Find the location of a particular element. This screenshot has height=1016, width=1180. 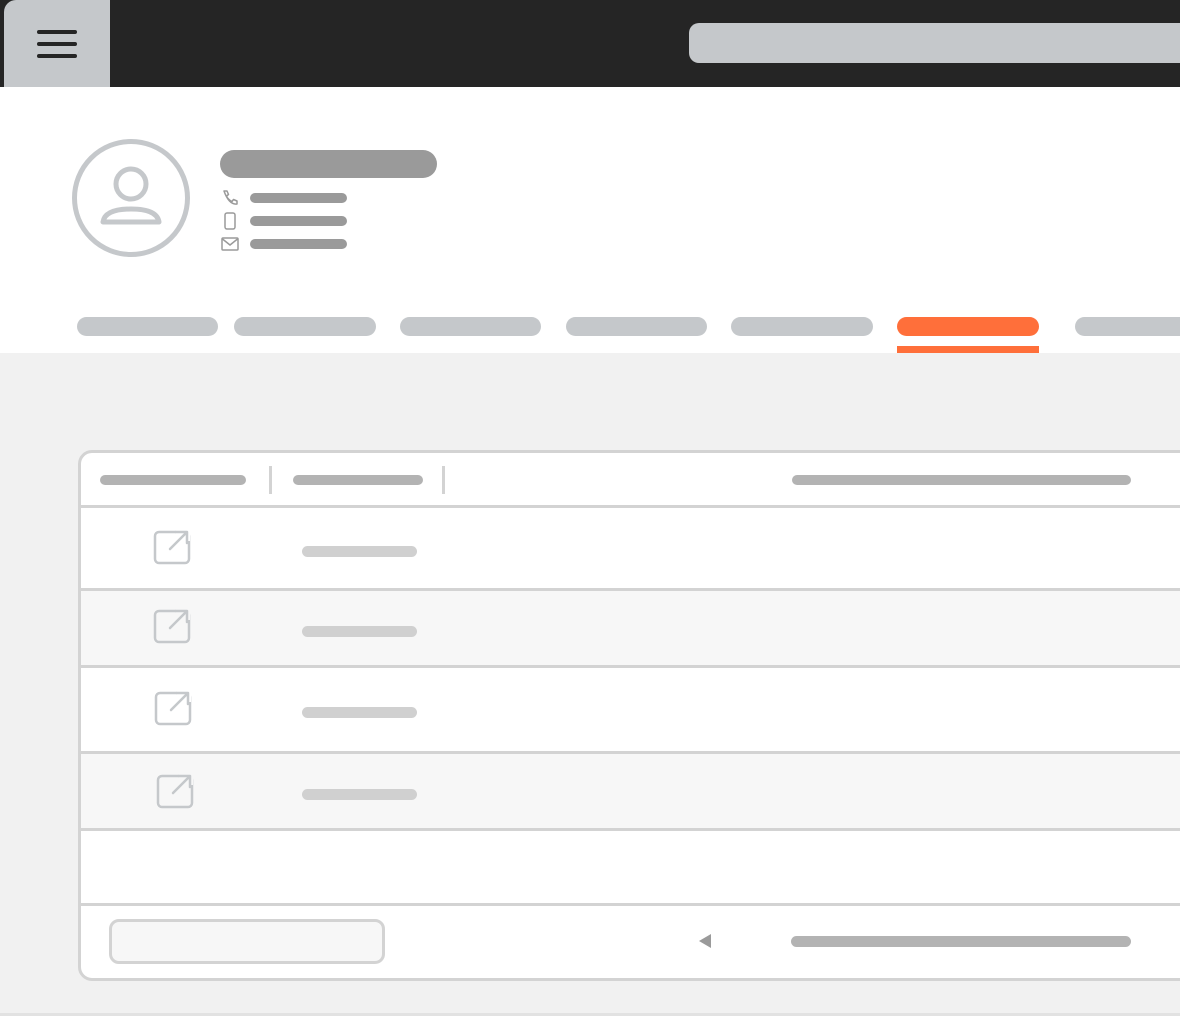

table-footer is located at coordinates (630, 940).